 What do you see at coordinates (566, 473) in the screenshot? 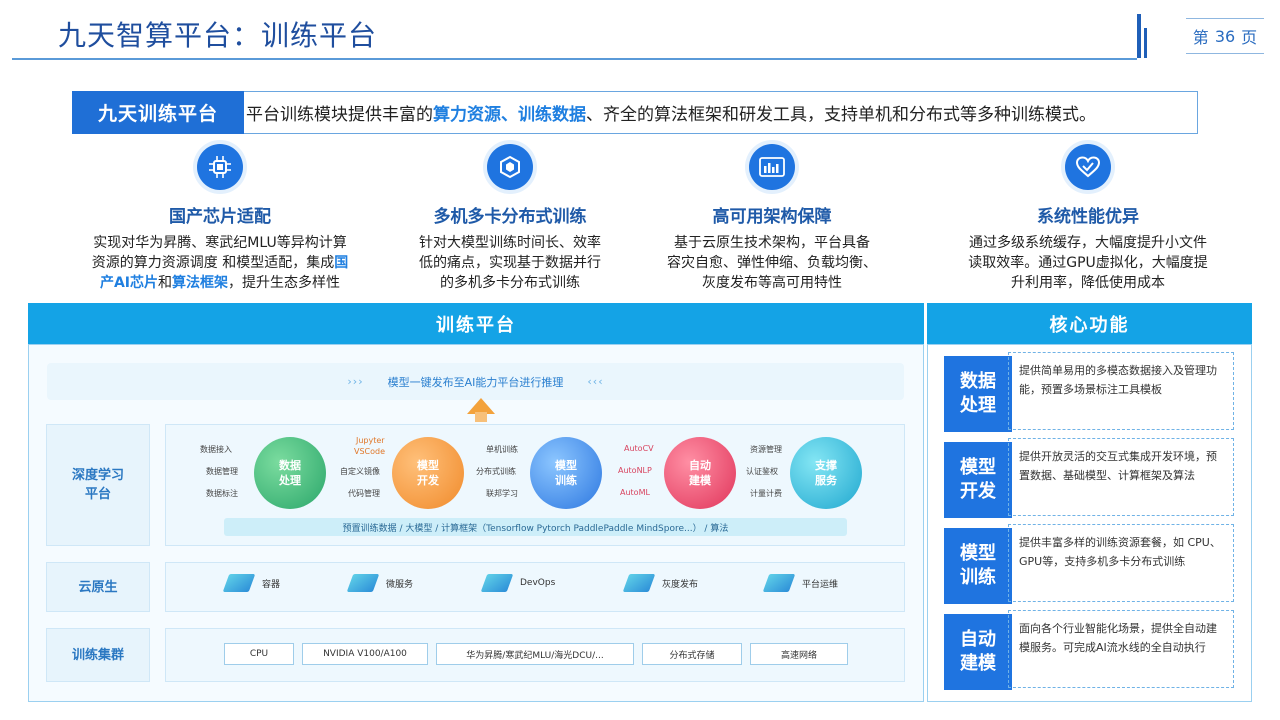
I see `module-model-training: 模型 训练` at bounding box center [566, 473].